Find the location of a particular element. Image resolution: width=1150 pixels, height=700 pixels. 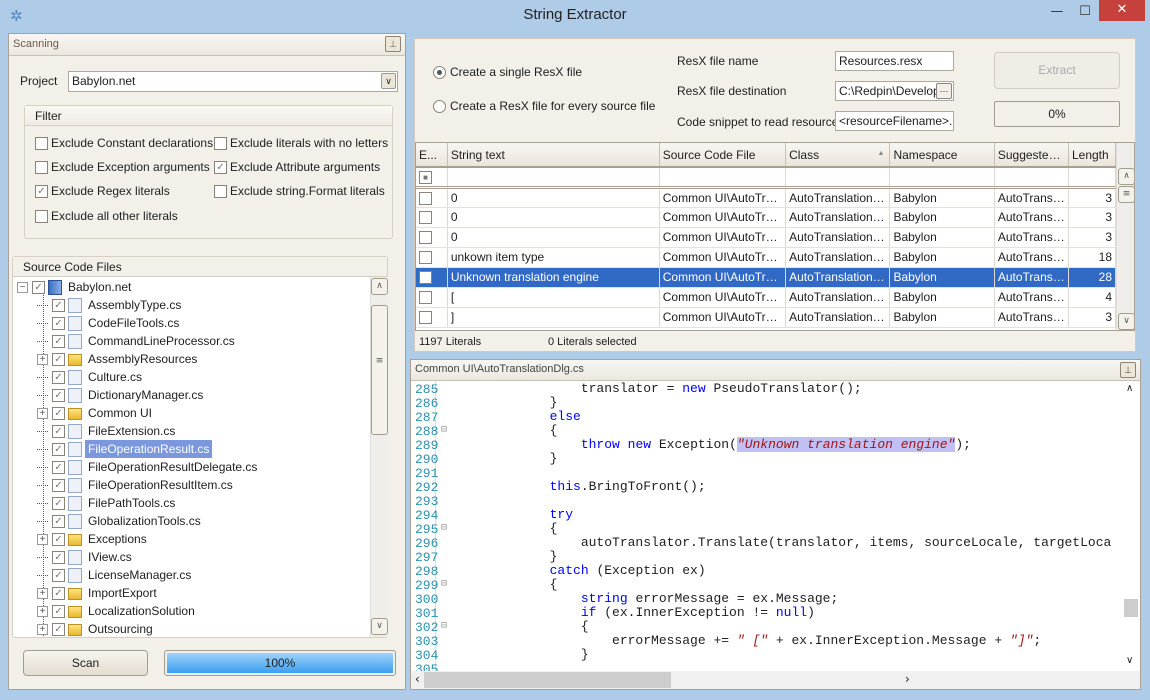

scan-button: Scan is located at coordinates (85, 663).